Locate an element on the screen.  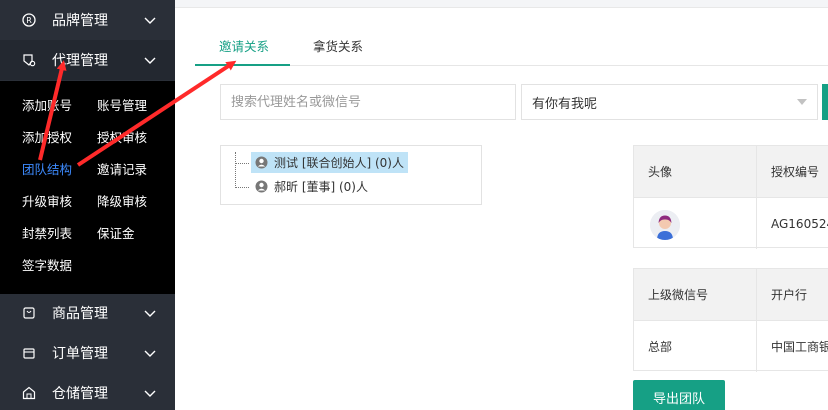
caret-down-icon is located at coordinates (802, 102).